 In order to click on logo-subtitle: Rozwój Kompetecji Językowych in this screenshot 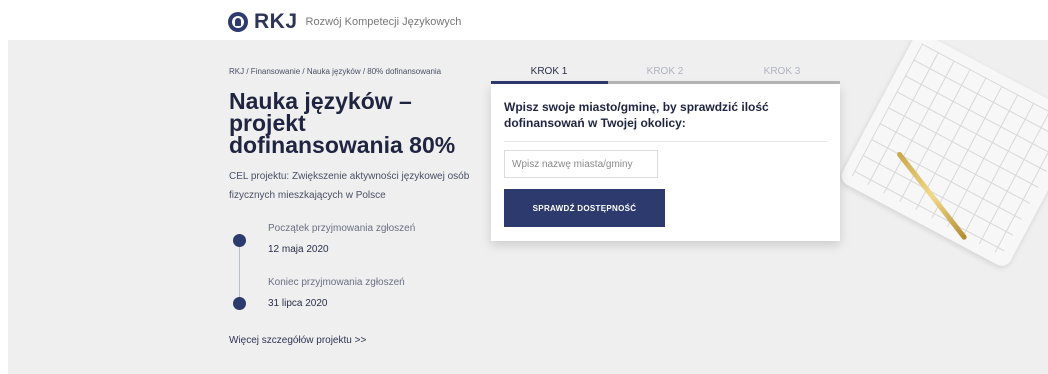, I will do `click(383, 22)`.